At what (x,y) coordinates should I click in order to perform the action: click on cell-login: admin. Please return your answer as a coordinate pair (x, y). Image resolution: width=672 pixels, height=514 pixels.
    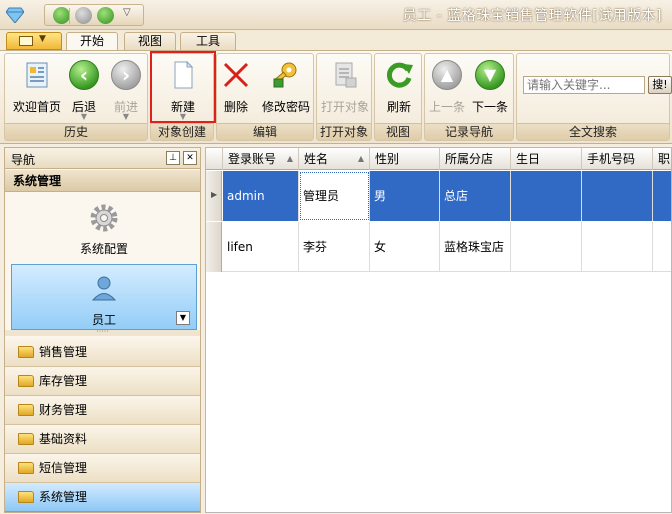
    Looking at the image, I should click on (261, 196).